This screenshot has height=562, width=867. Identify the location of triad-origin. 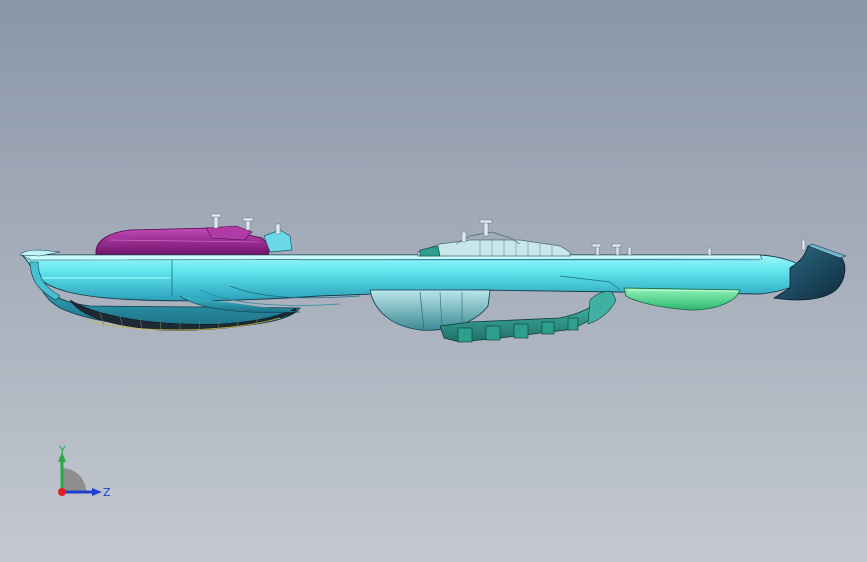
(62, 492).